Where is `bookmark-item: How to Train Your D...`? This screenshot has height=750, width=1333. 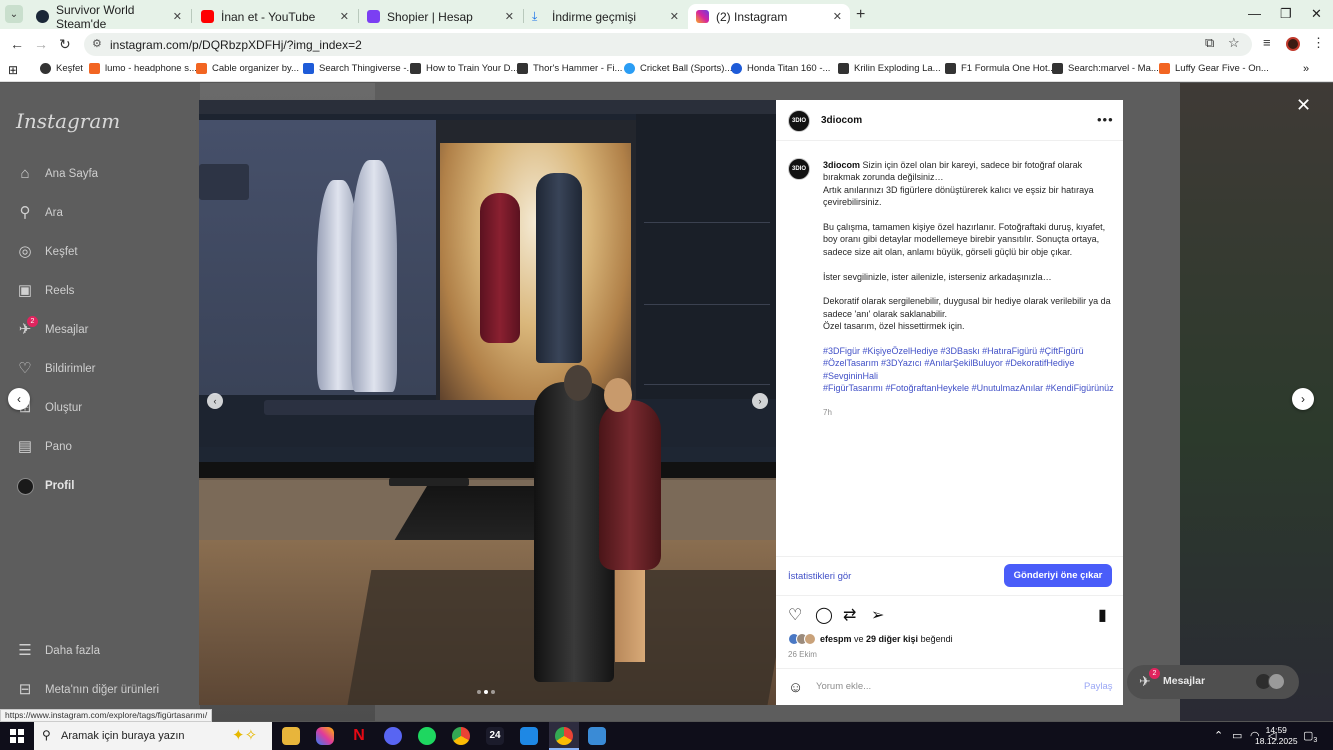
bookmark-item: How to Train Your D... is located at coordinates (464, 68).